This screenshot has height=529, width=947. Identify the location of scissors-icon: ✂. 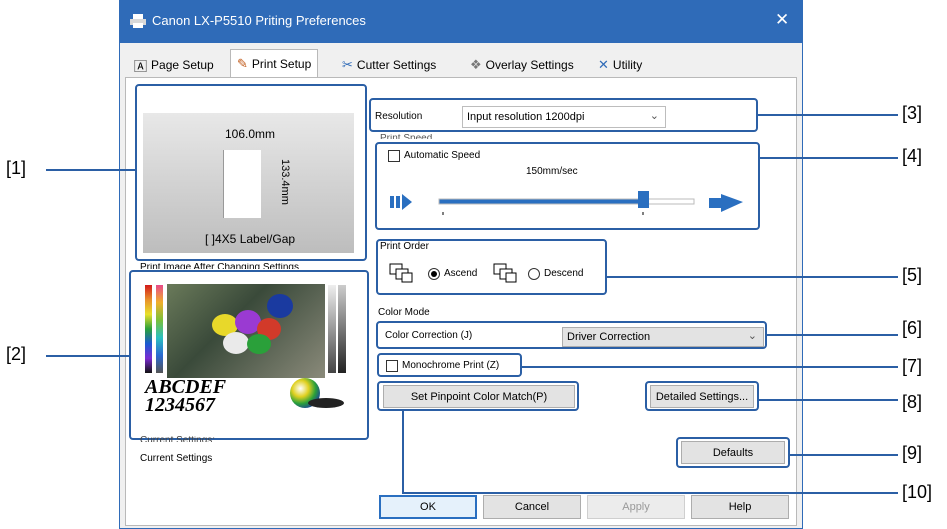
(347, 64).